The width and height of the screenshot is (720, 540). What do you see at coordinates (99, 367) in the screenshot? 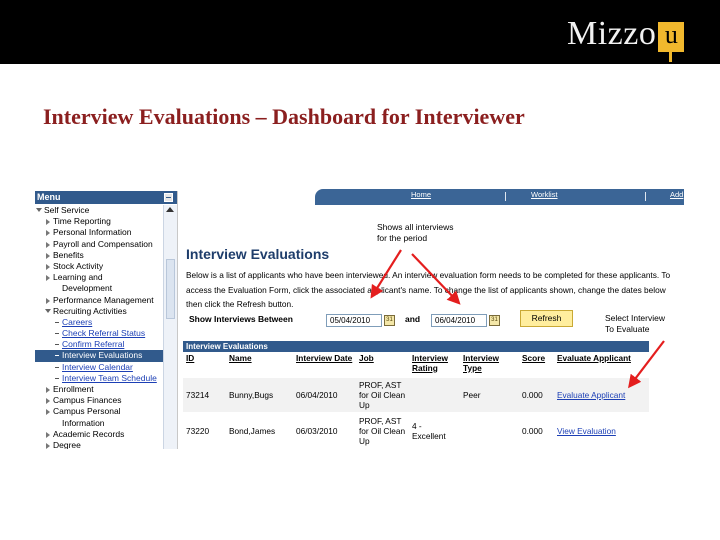
I see `menu-item-interview-calendar: Interview Calendar` at bounding box center [99, 367].